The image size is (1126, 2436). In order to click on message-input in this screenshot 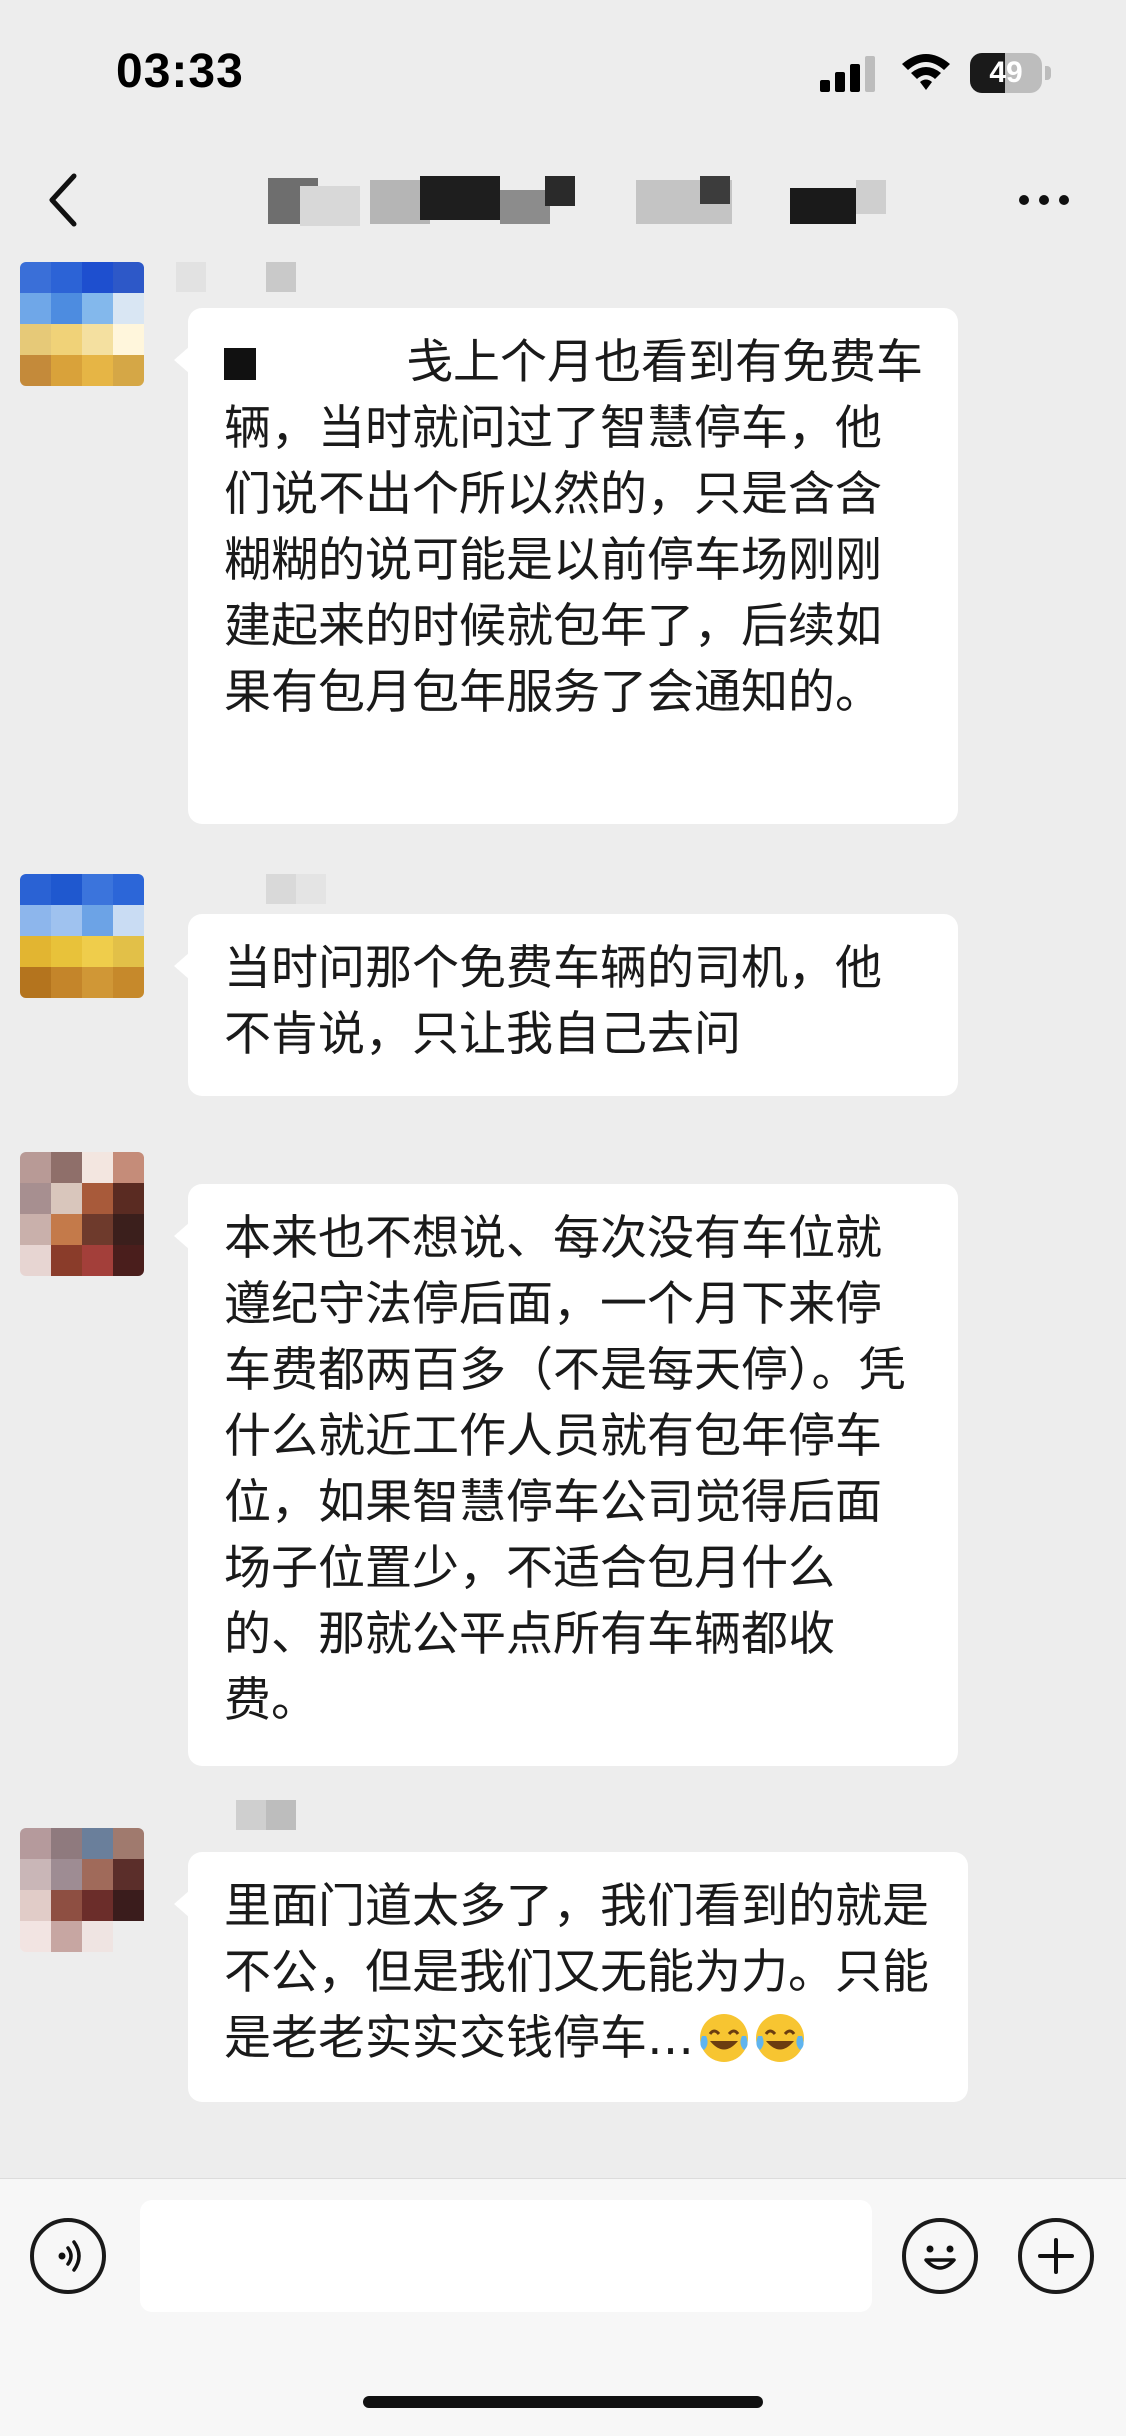, I will do `click(506, 2256)`.